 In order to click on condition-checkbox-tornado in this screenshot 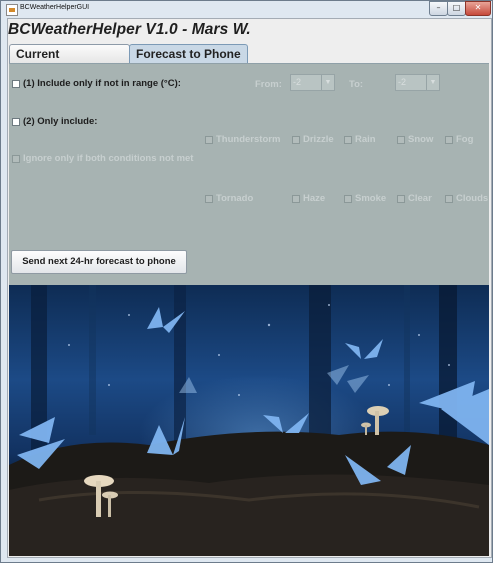, I will do `click(209, 199)`.